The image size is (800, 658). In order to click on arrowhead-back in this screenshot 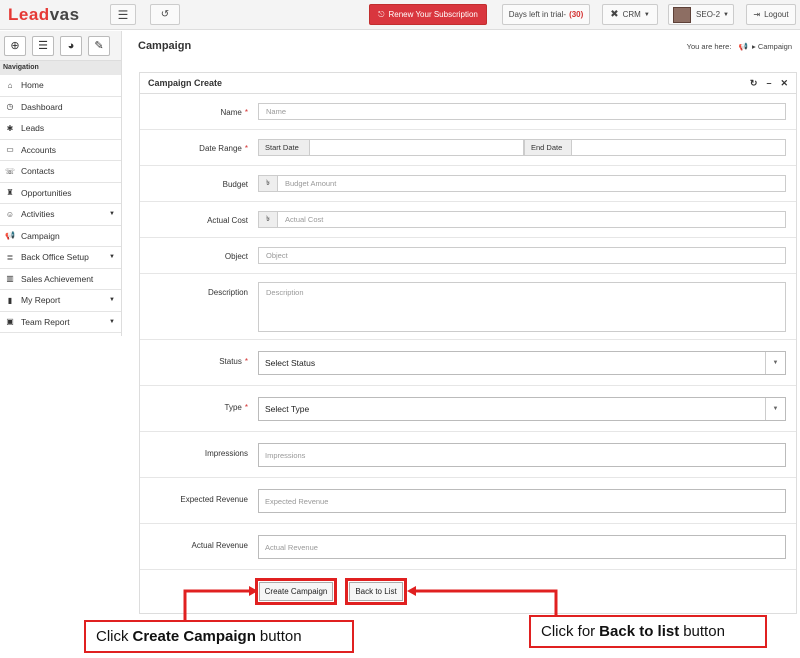, I will do `click(411, 591)`.